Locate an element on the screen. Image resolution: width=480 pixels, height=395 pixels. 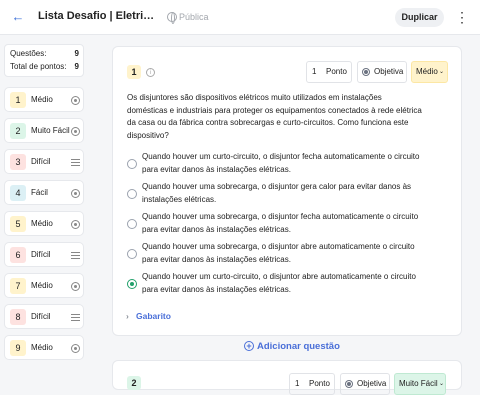
difficulty-dropdown: Muito Fácil ⌄ is located at coordinates (420, 384).